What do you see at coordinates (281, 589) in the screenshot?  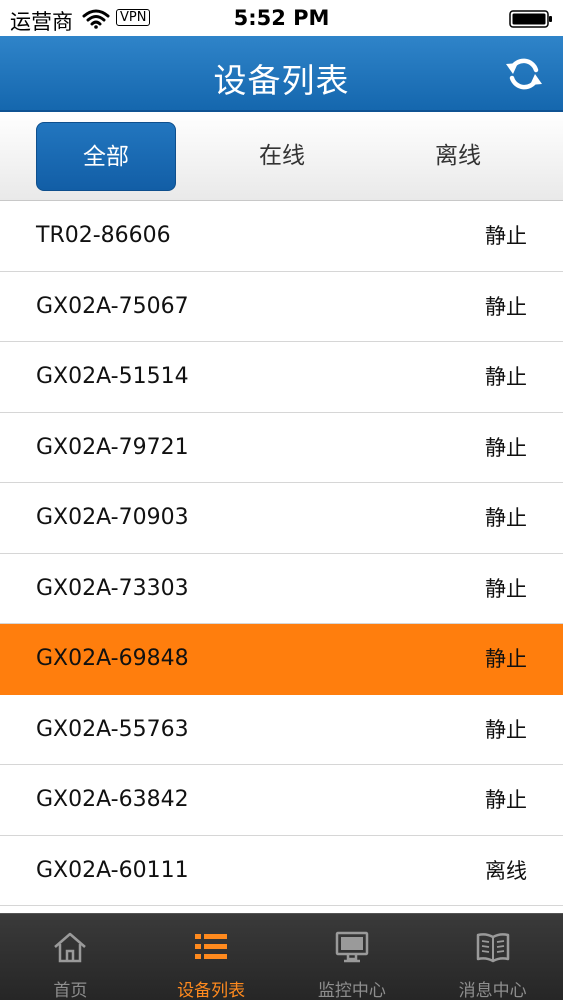 I see `device-row: GX02A-73303 静止` at bounding box center [281, 589].